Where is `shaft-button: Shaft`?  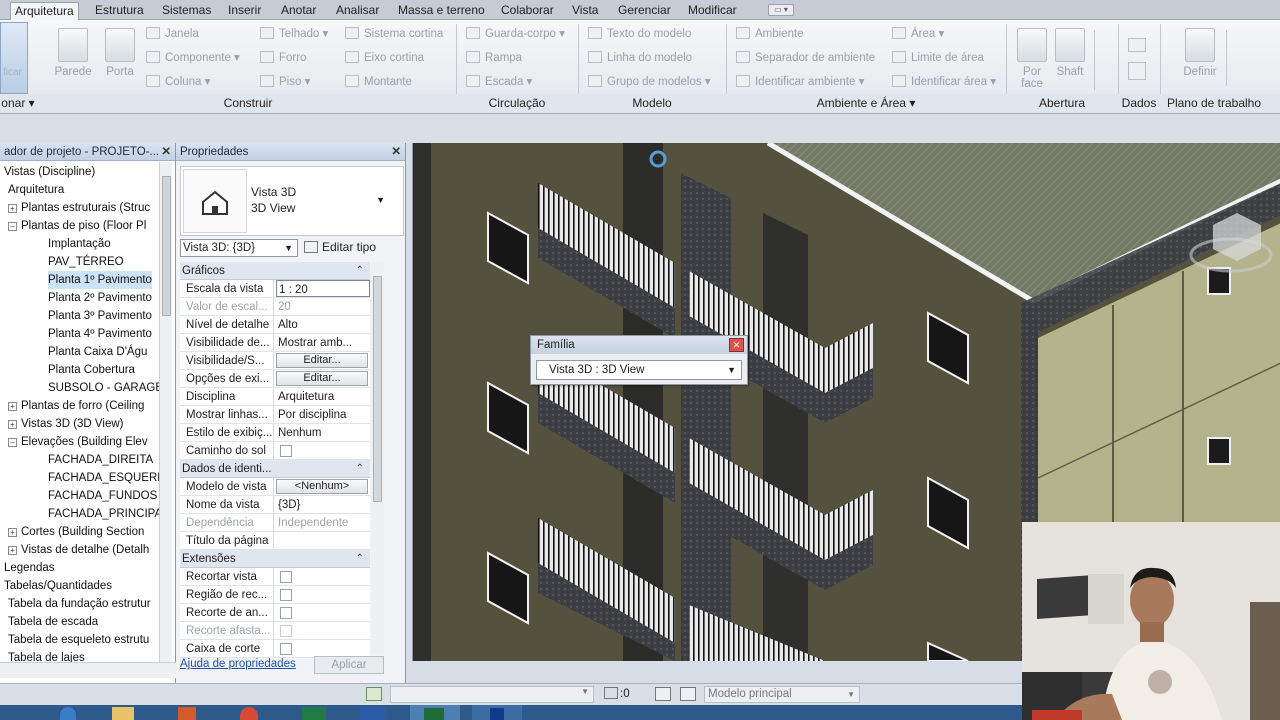
shaft-button: Shaft is located at coordinates (1070, 53).